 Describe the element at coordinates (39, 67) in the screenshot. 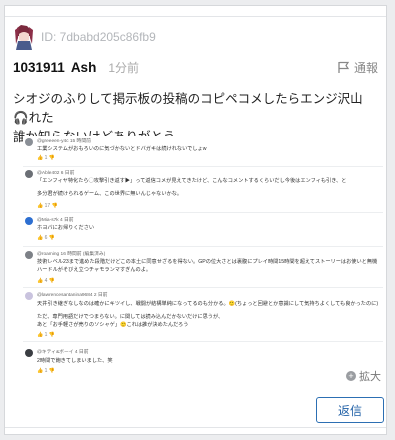

I see `post-number: 1031911` at that location.